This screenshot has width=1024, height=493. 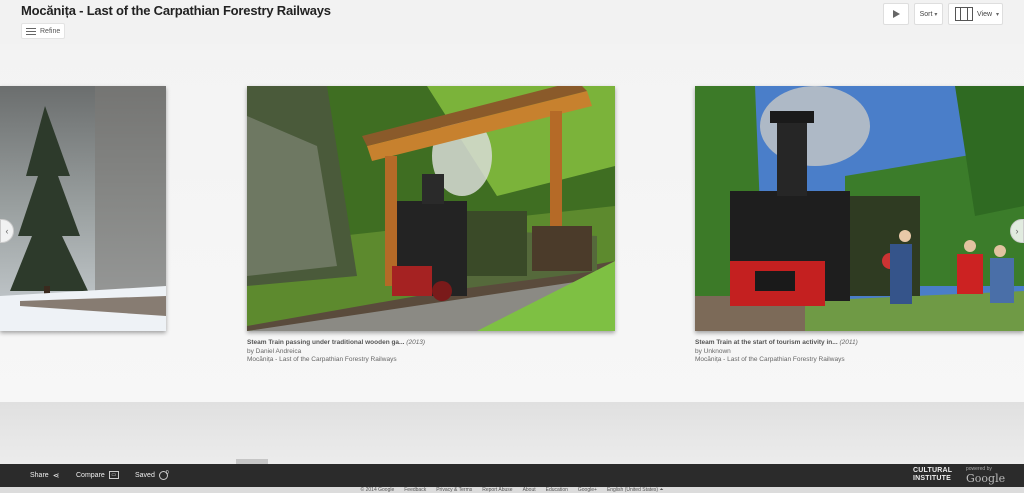 I want to click on share-label: Share, so click(x=39, y=475).